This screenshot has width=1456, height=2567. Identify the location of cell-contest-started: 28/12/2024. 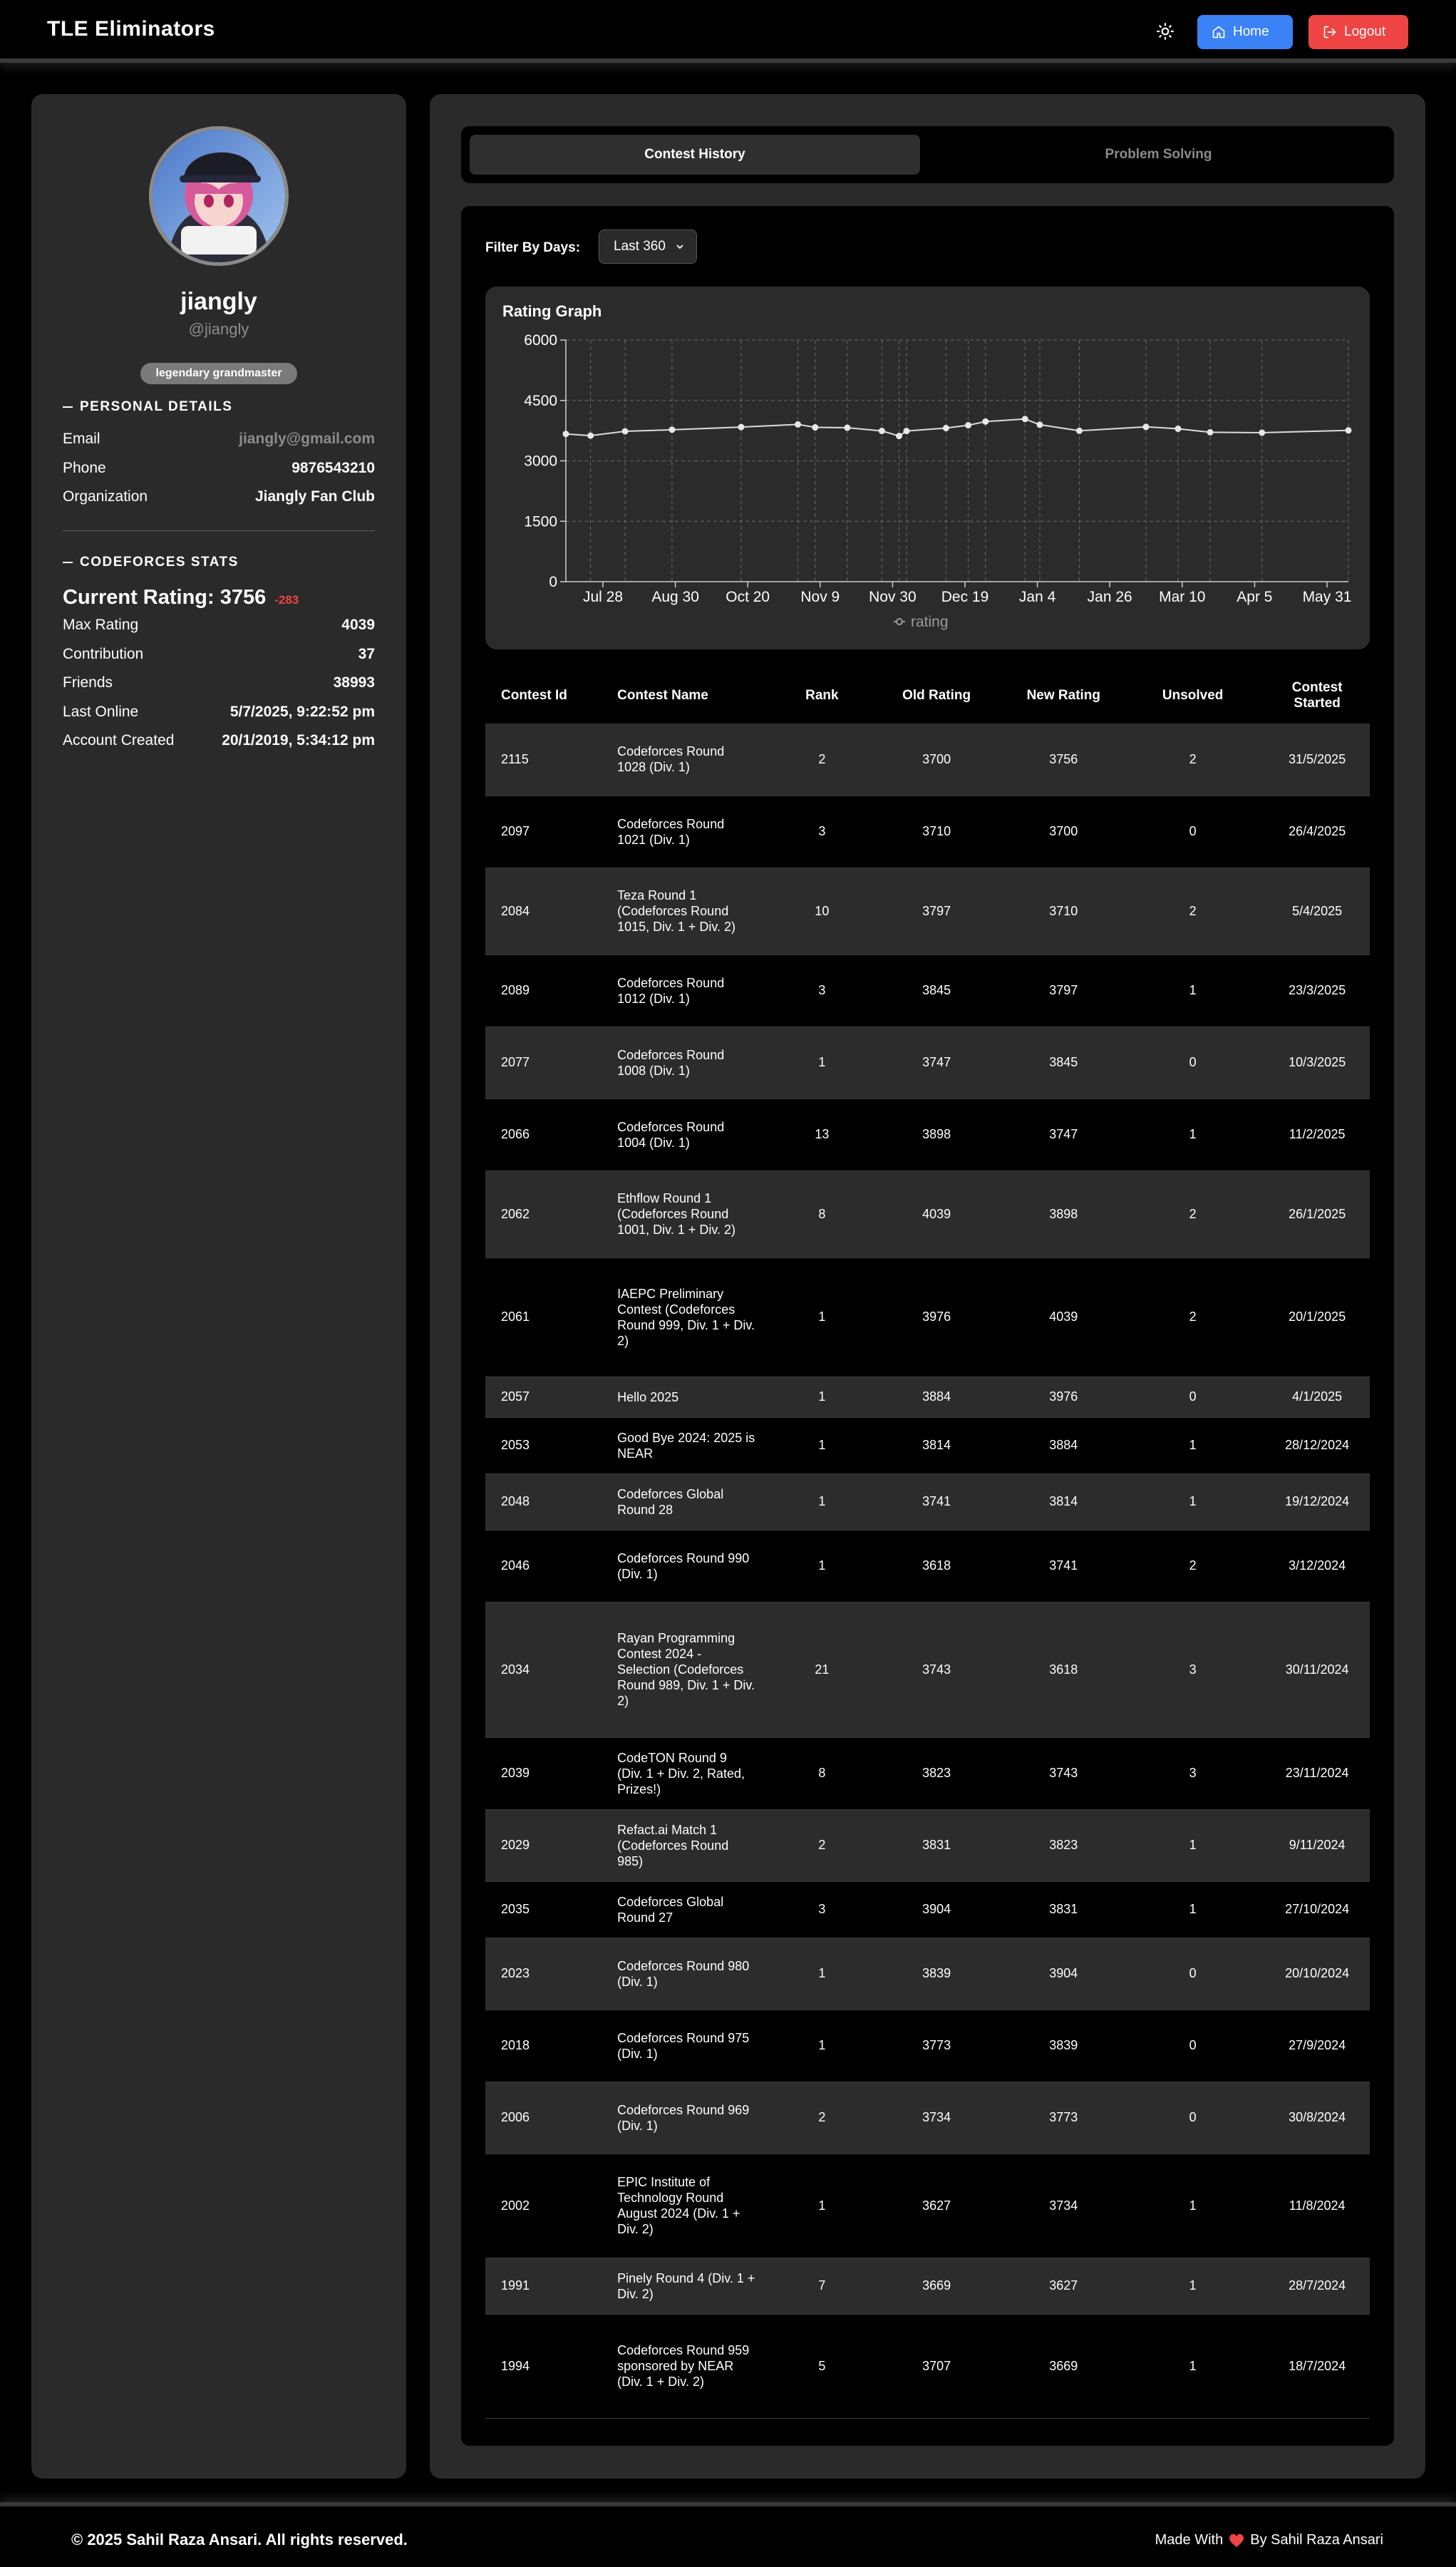
(1317, 1445).